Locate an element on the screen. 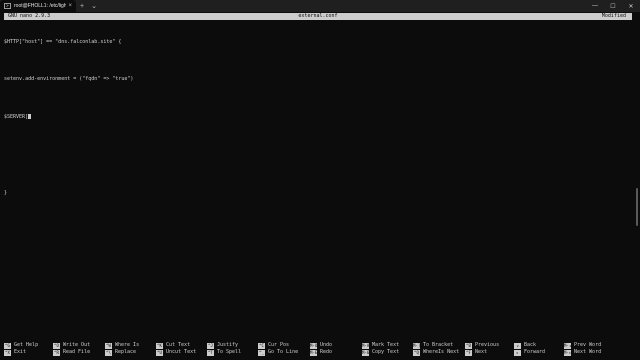 Image resolution: width=640 pixels, height=360 pixels. shortcut-group: ^K Cut Text ^U Uncut Text is located at coordinates (176, 349).